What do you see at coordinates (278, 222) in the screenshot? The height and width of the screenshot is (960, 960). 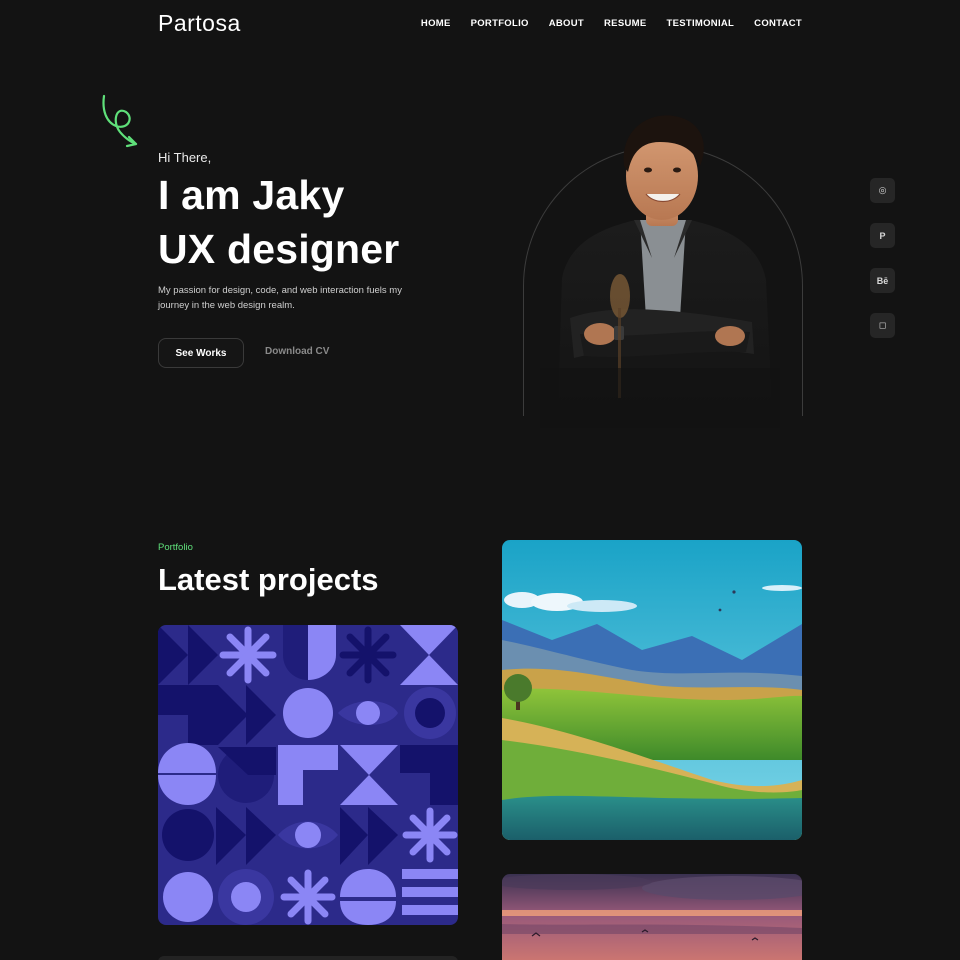 I see `hero-headline: I am Jaky UX designer` at bounding box center [278, 222].